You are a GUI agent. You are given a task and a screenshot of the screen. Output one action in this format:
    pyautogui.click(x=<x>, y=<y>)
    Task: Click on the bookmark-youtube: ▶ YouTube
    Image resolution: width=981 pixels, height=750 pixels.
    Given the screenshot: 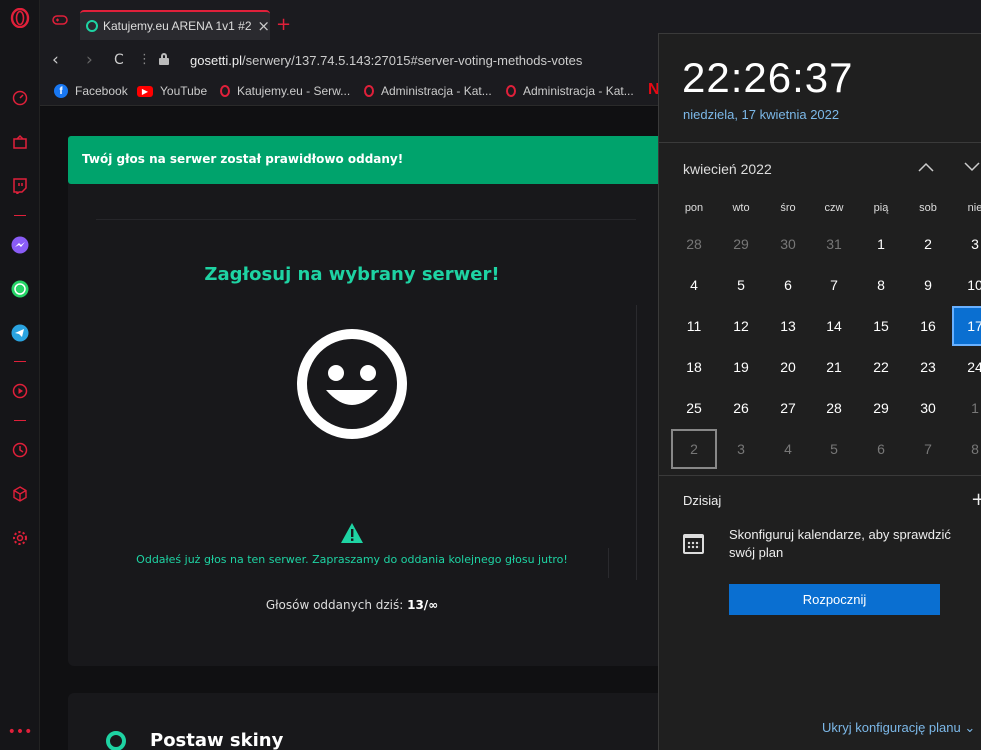 What is the action you would take?
    pyautogui.click(x=172, y=91)
    